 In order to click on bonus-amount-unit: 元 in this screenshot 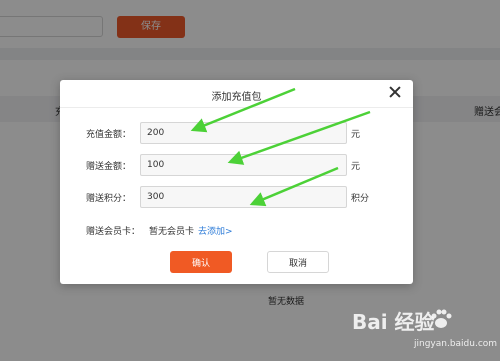, I will do `click(356, 167)`.